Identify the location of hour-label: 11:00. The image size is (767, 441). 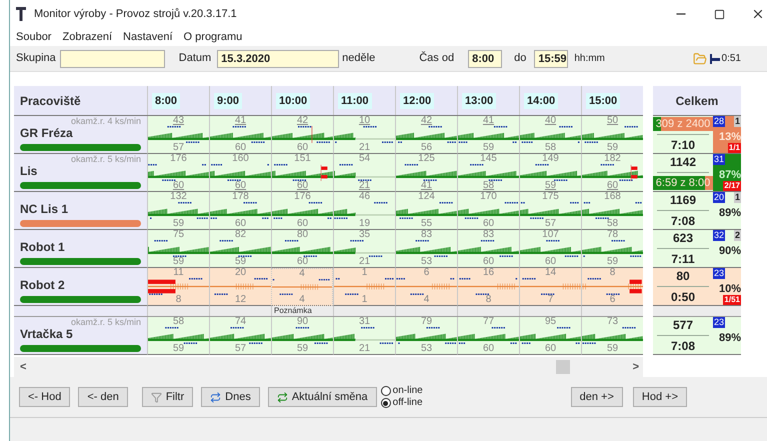
(355, 100).